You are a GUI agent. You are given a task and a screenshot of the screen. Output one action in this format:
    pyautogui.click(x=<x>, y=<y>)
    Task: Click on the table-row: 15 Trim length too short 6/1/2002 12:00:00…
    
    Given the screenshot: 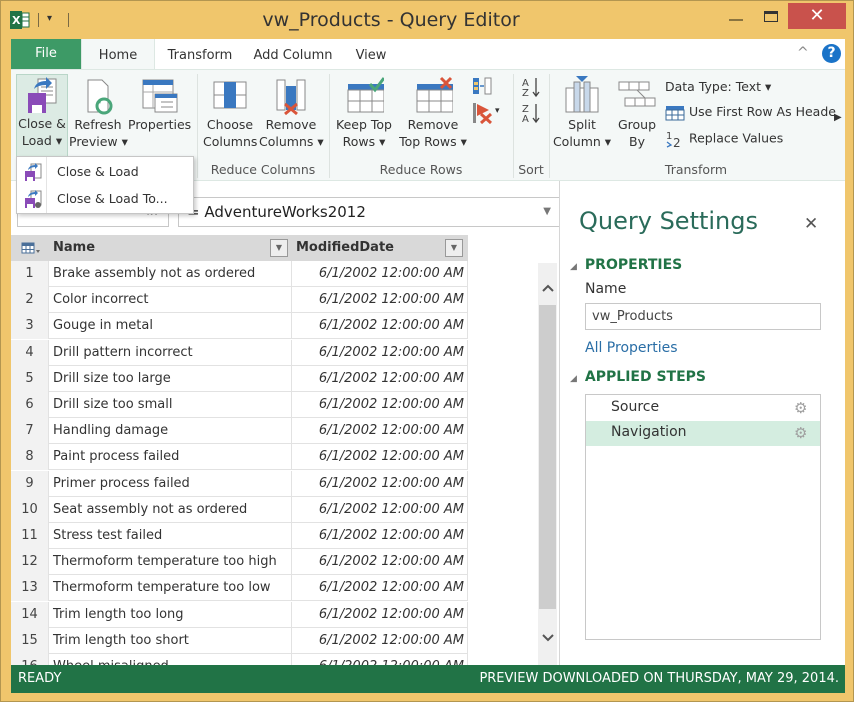 What is the action you would take?
    pyautogui.click(x=239, y=640)
    